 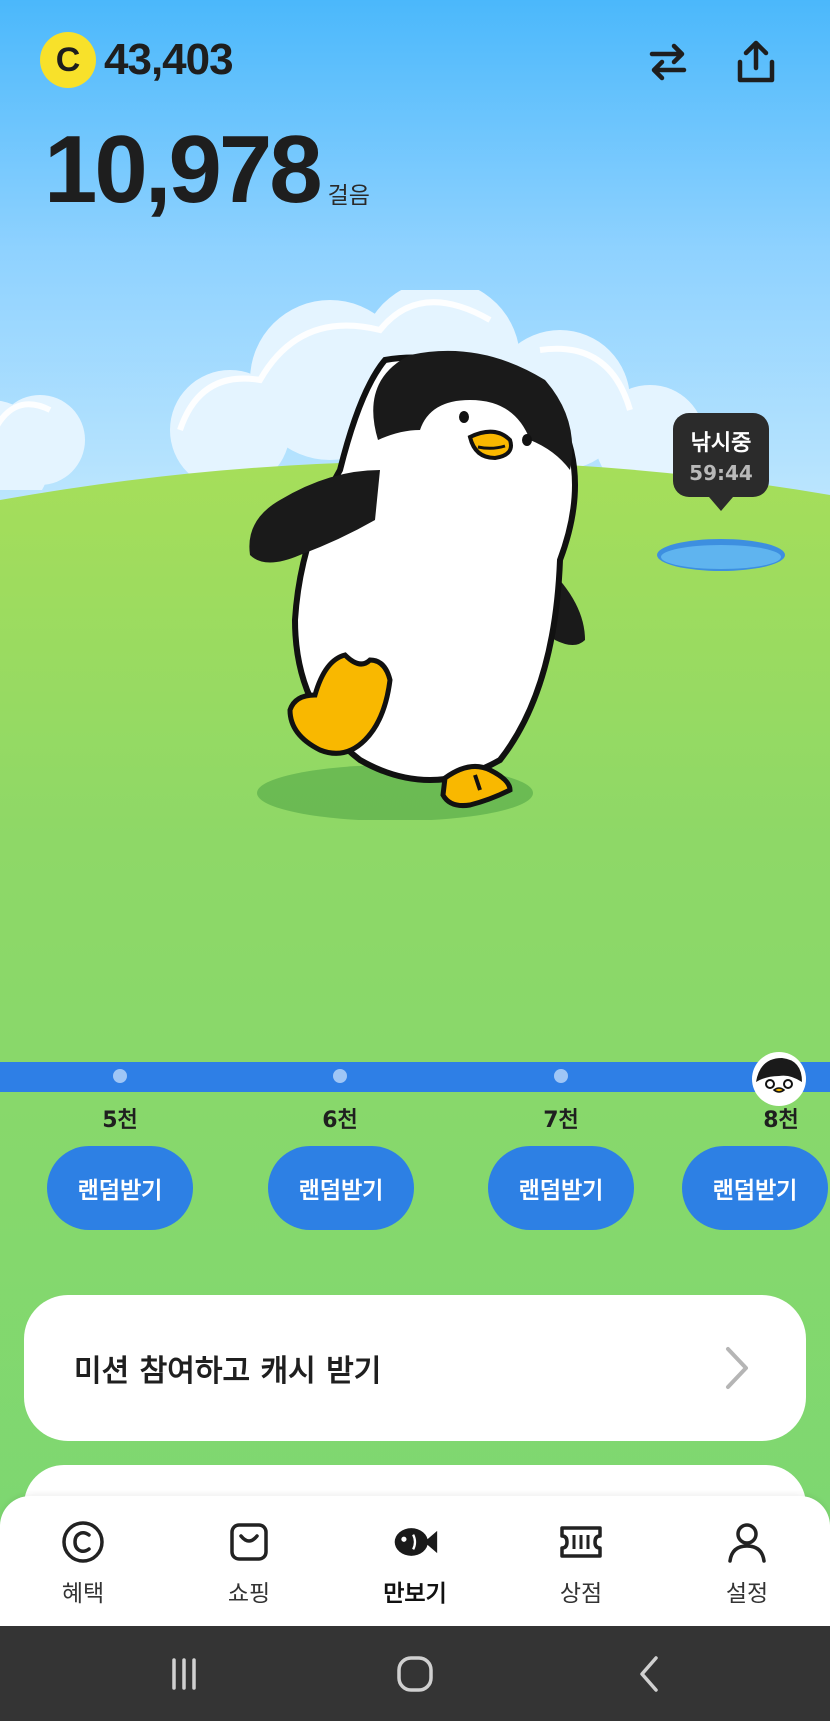 What do you see at coordinates (425, 580) in the screenshot?
I see `penguin-character` at bounding box center [425, 580].